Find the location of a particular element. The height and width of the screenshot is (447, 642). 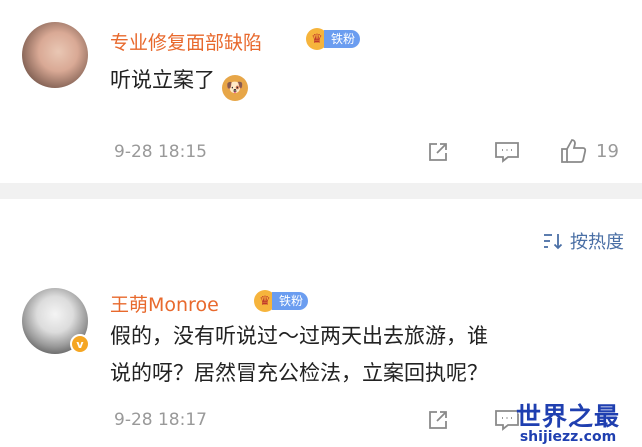

sort-label: 按热度 is located at coordinates (597, 242).